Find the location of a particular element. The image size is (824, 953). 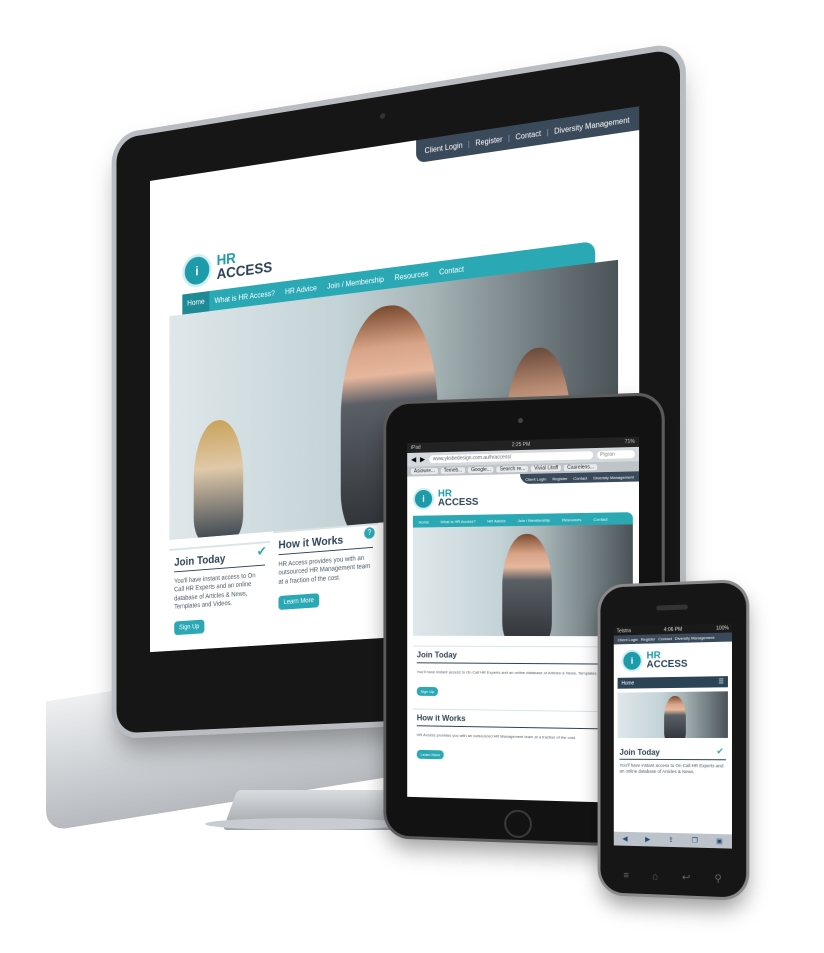

phone-speaker is located at coordinates (672, 607).